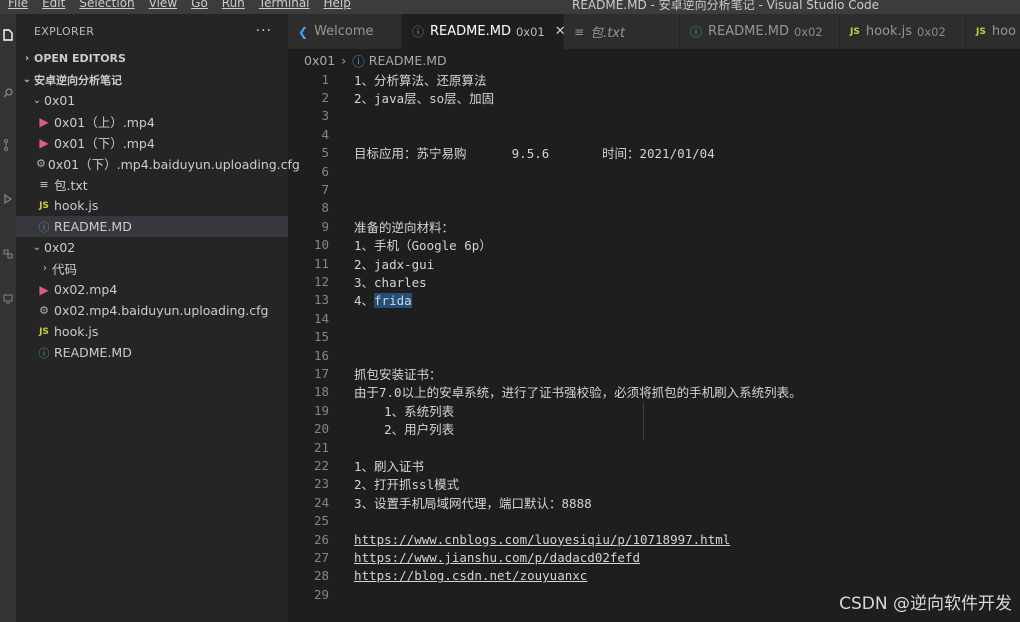 This screenshot has width=1020, height=622. What do you see at coordinates (654, 318) in the screenshot?
I see `editor-line: 14` at bounding box center [654, 318].